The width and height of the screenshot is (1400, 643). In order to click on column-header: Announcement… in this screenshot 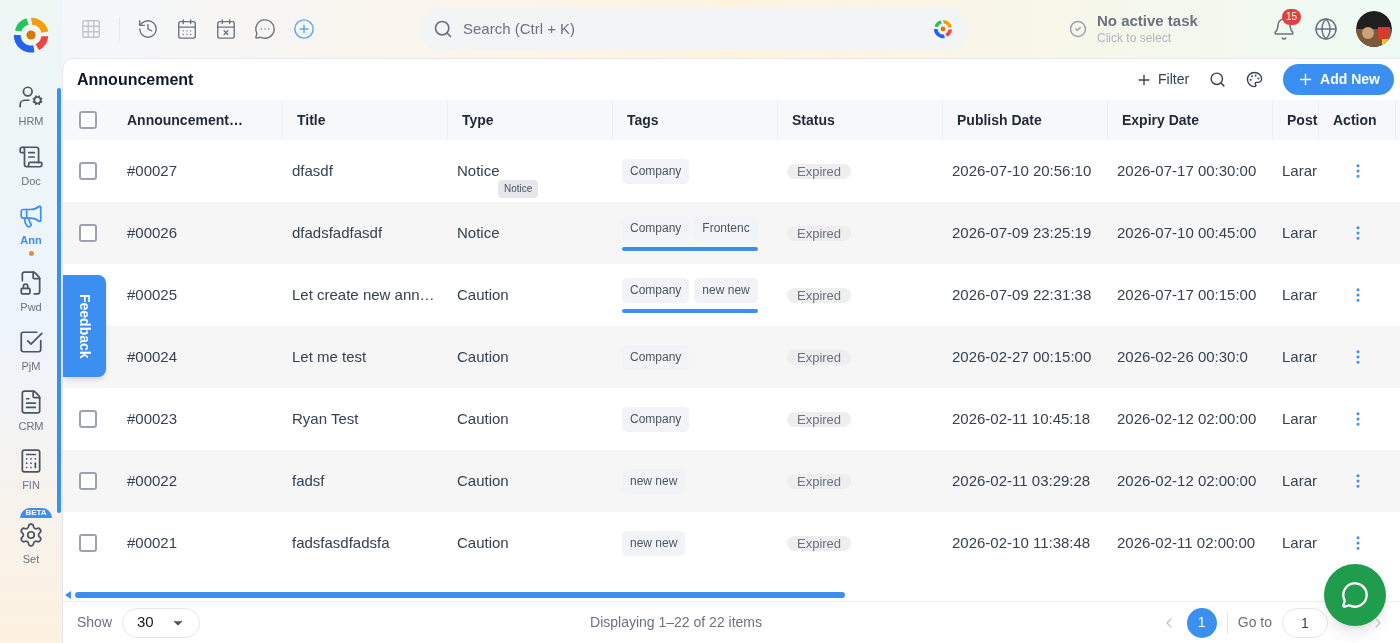, I will do `click(185, 120)`.